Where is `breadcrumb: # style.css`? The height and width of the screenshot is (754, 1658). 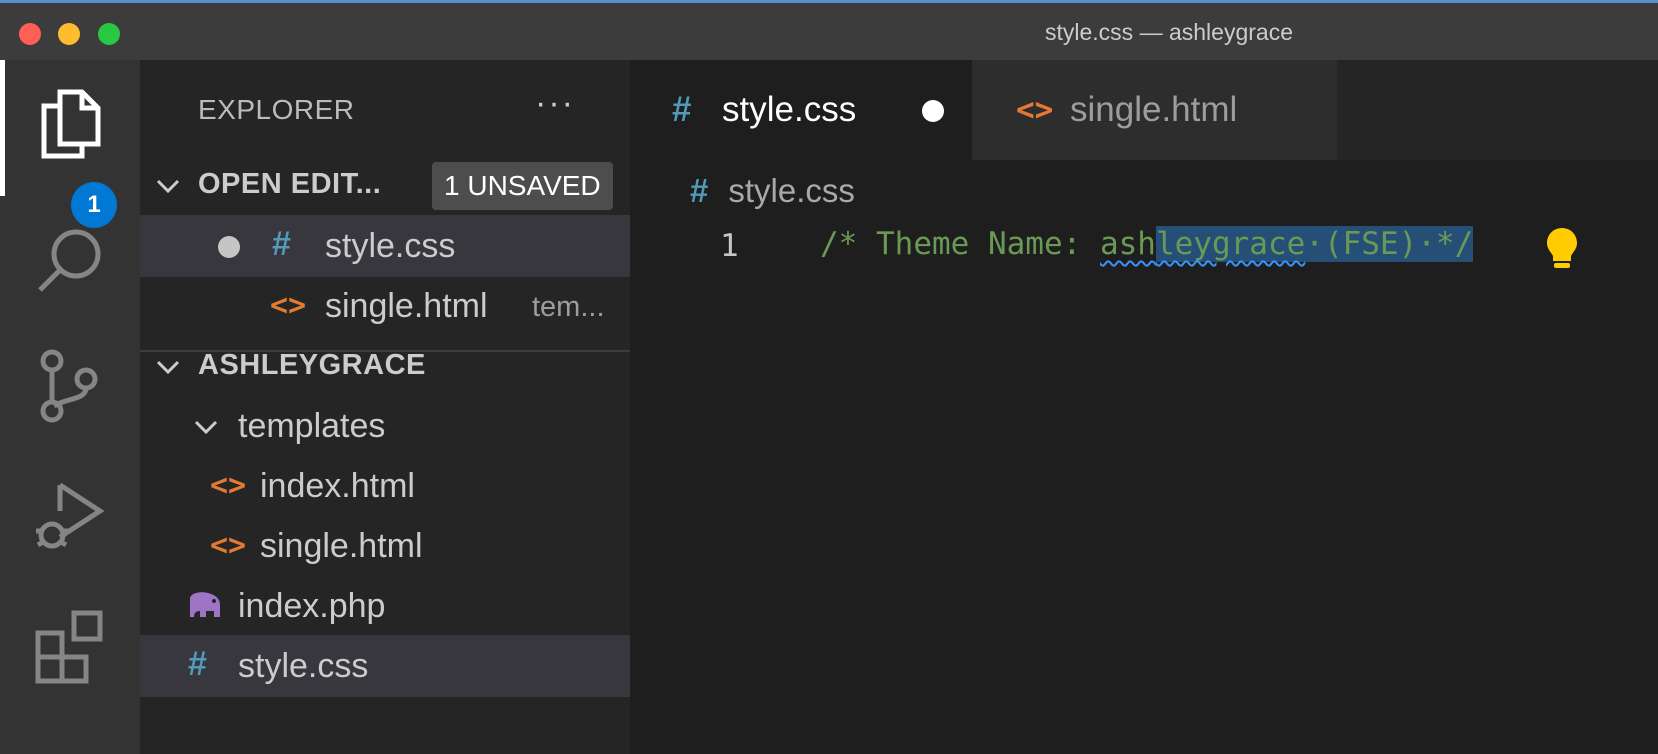 breadcrumb: # style.css is located at coordinates (772, 191).